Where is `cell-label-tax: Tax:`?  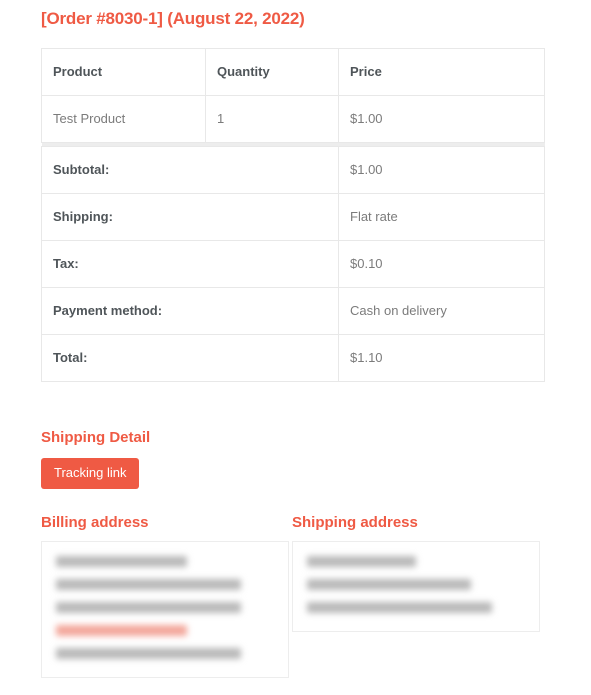
cell-label-tax: Tax: is located at coordinates (190, 264).